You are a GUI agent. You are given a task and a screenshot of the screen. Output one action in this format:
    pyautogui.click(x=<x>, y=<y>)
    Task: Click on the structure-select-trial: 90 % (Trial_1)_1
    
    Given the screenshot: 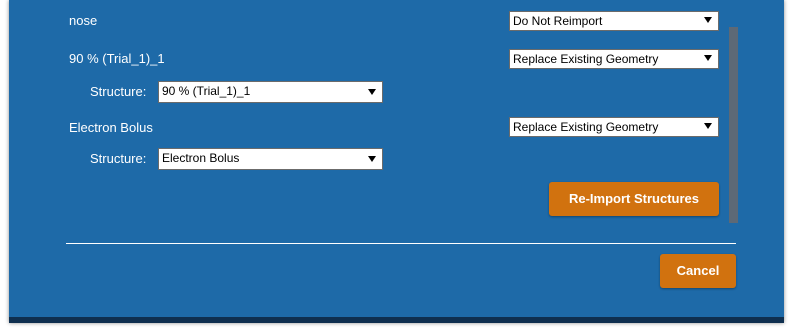 What is the action you would take?
    pyautogui.click(x=270, y=92)
    